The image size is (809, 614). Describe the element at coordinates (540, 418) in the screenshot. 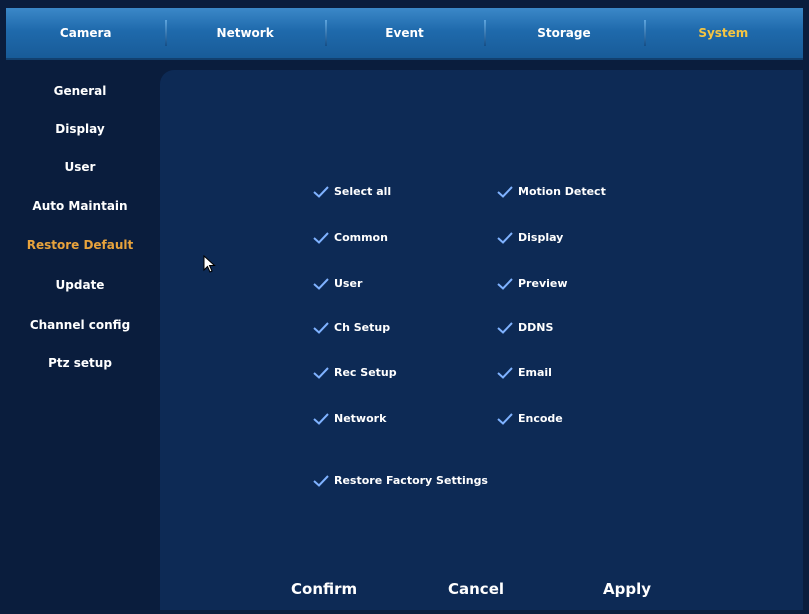

I see `option-label: Encode` at that location.